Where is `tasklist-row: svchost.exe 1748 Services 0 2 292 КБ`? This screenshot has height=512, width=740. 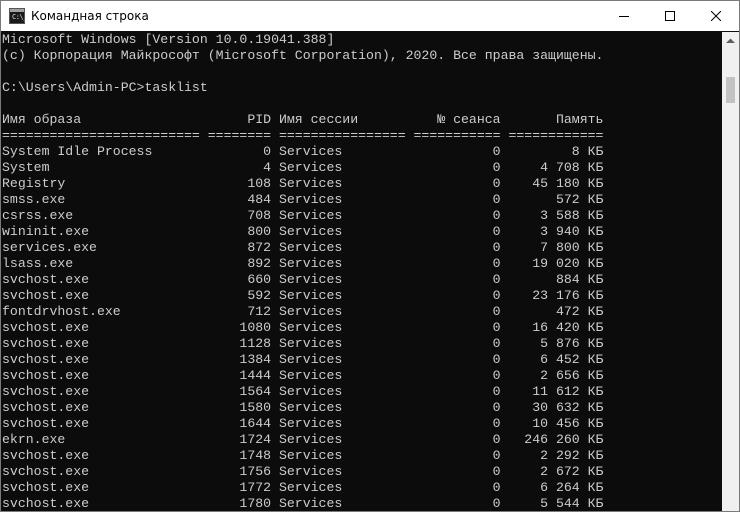 tasklist-row: svchost.exe 1748 Services 0 2 292 КБ is located at coordinates (303, 455).